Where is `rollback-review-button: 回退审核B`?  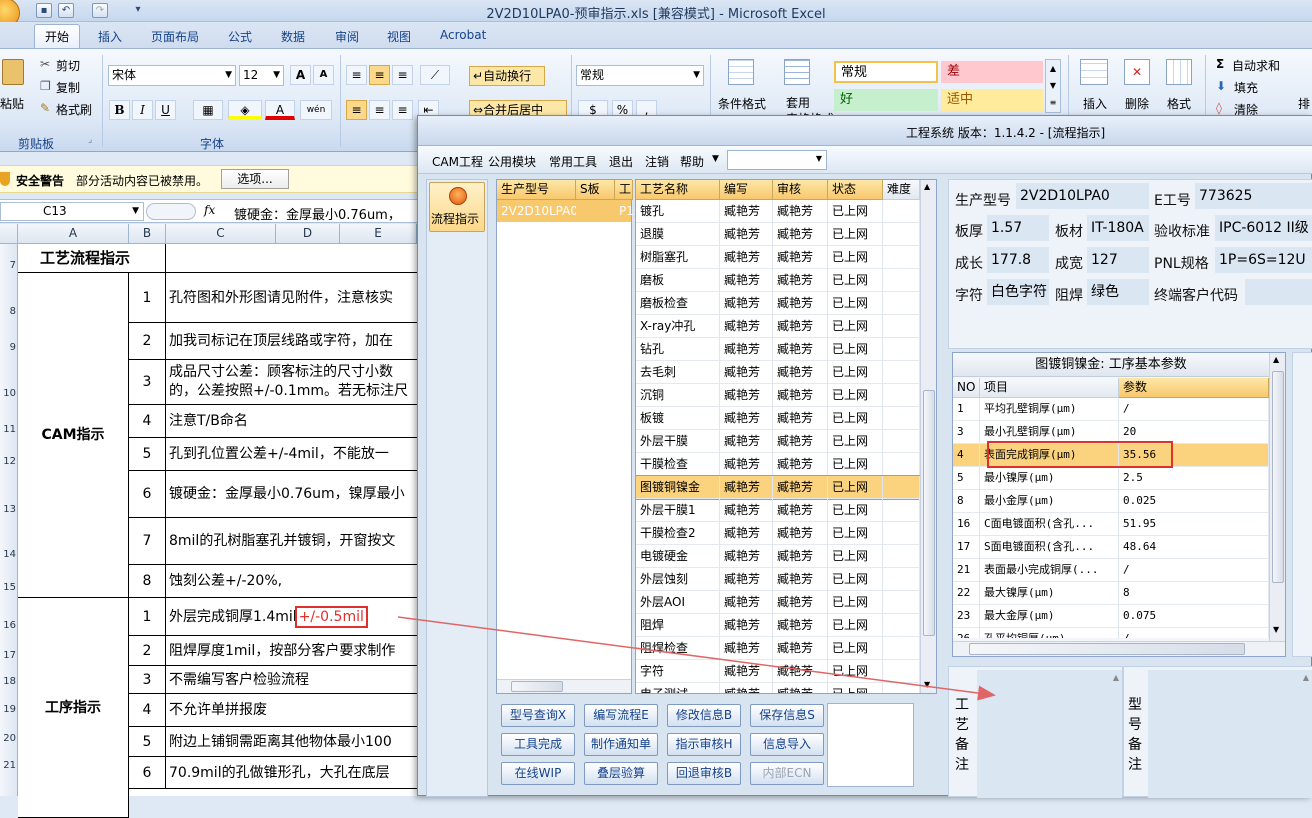
rollback-review-button: 回退审核B is located at coordinates (704, 773).